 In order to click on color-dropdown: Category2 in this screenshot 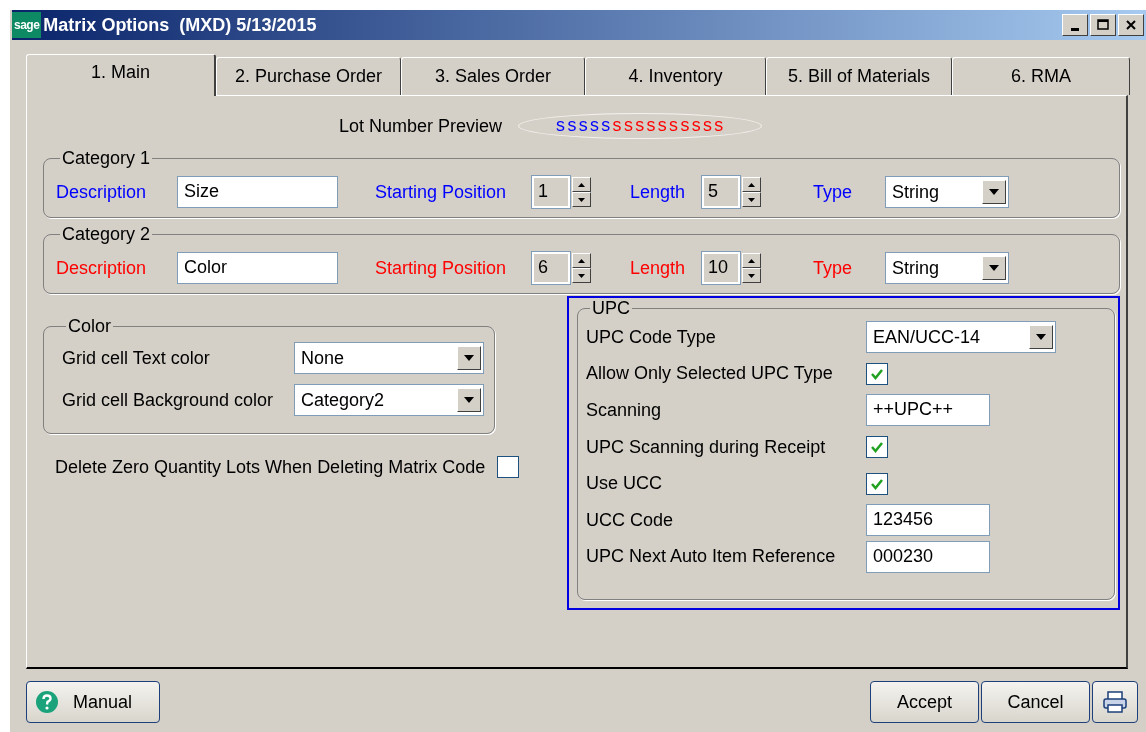, I will do `click(389, 400)`.